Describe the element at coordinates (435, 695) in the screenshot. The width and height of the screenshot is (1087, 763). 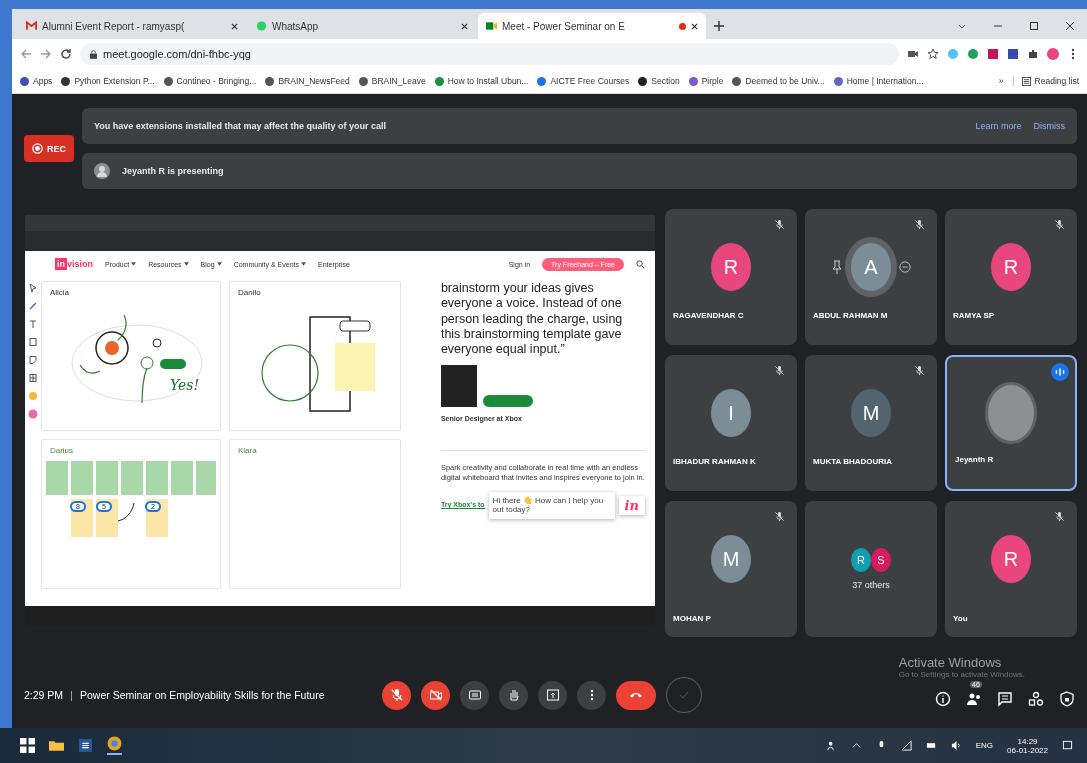
I see `camera-button` at that location.